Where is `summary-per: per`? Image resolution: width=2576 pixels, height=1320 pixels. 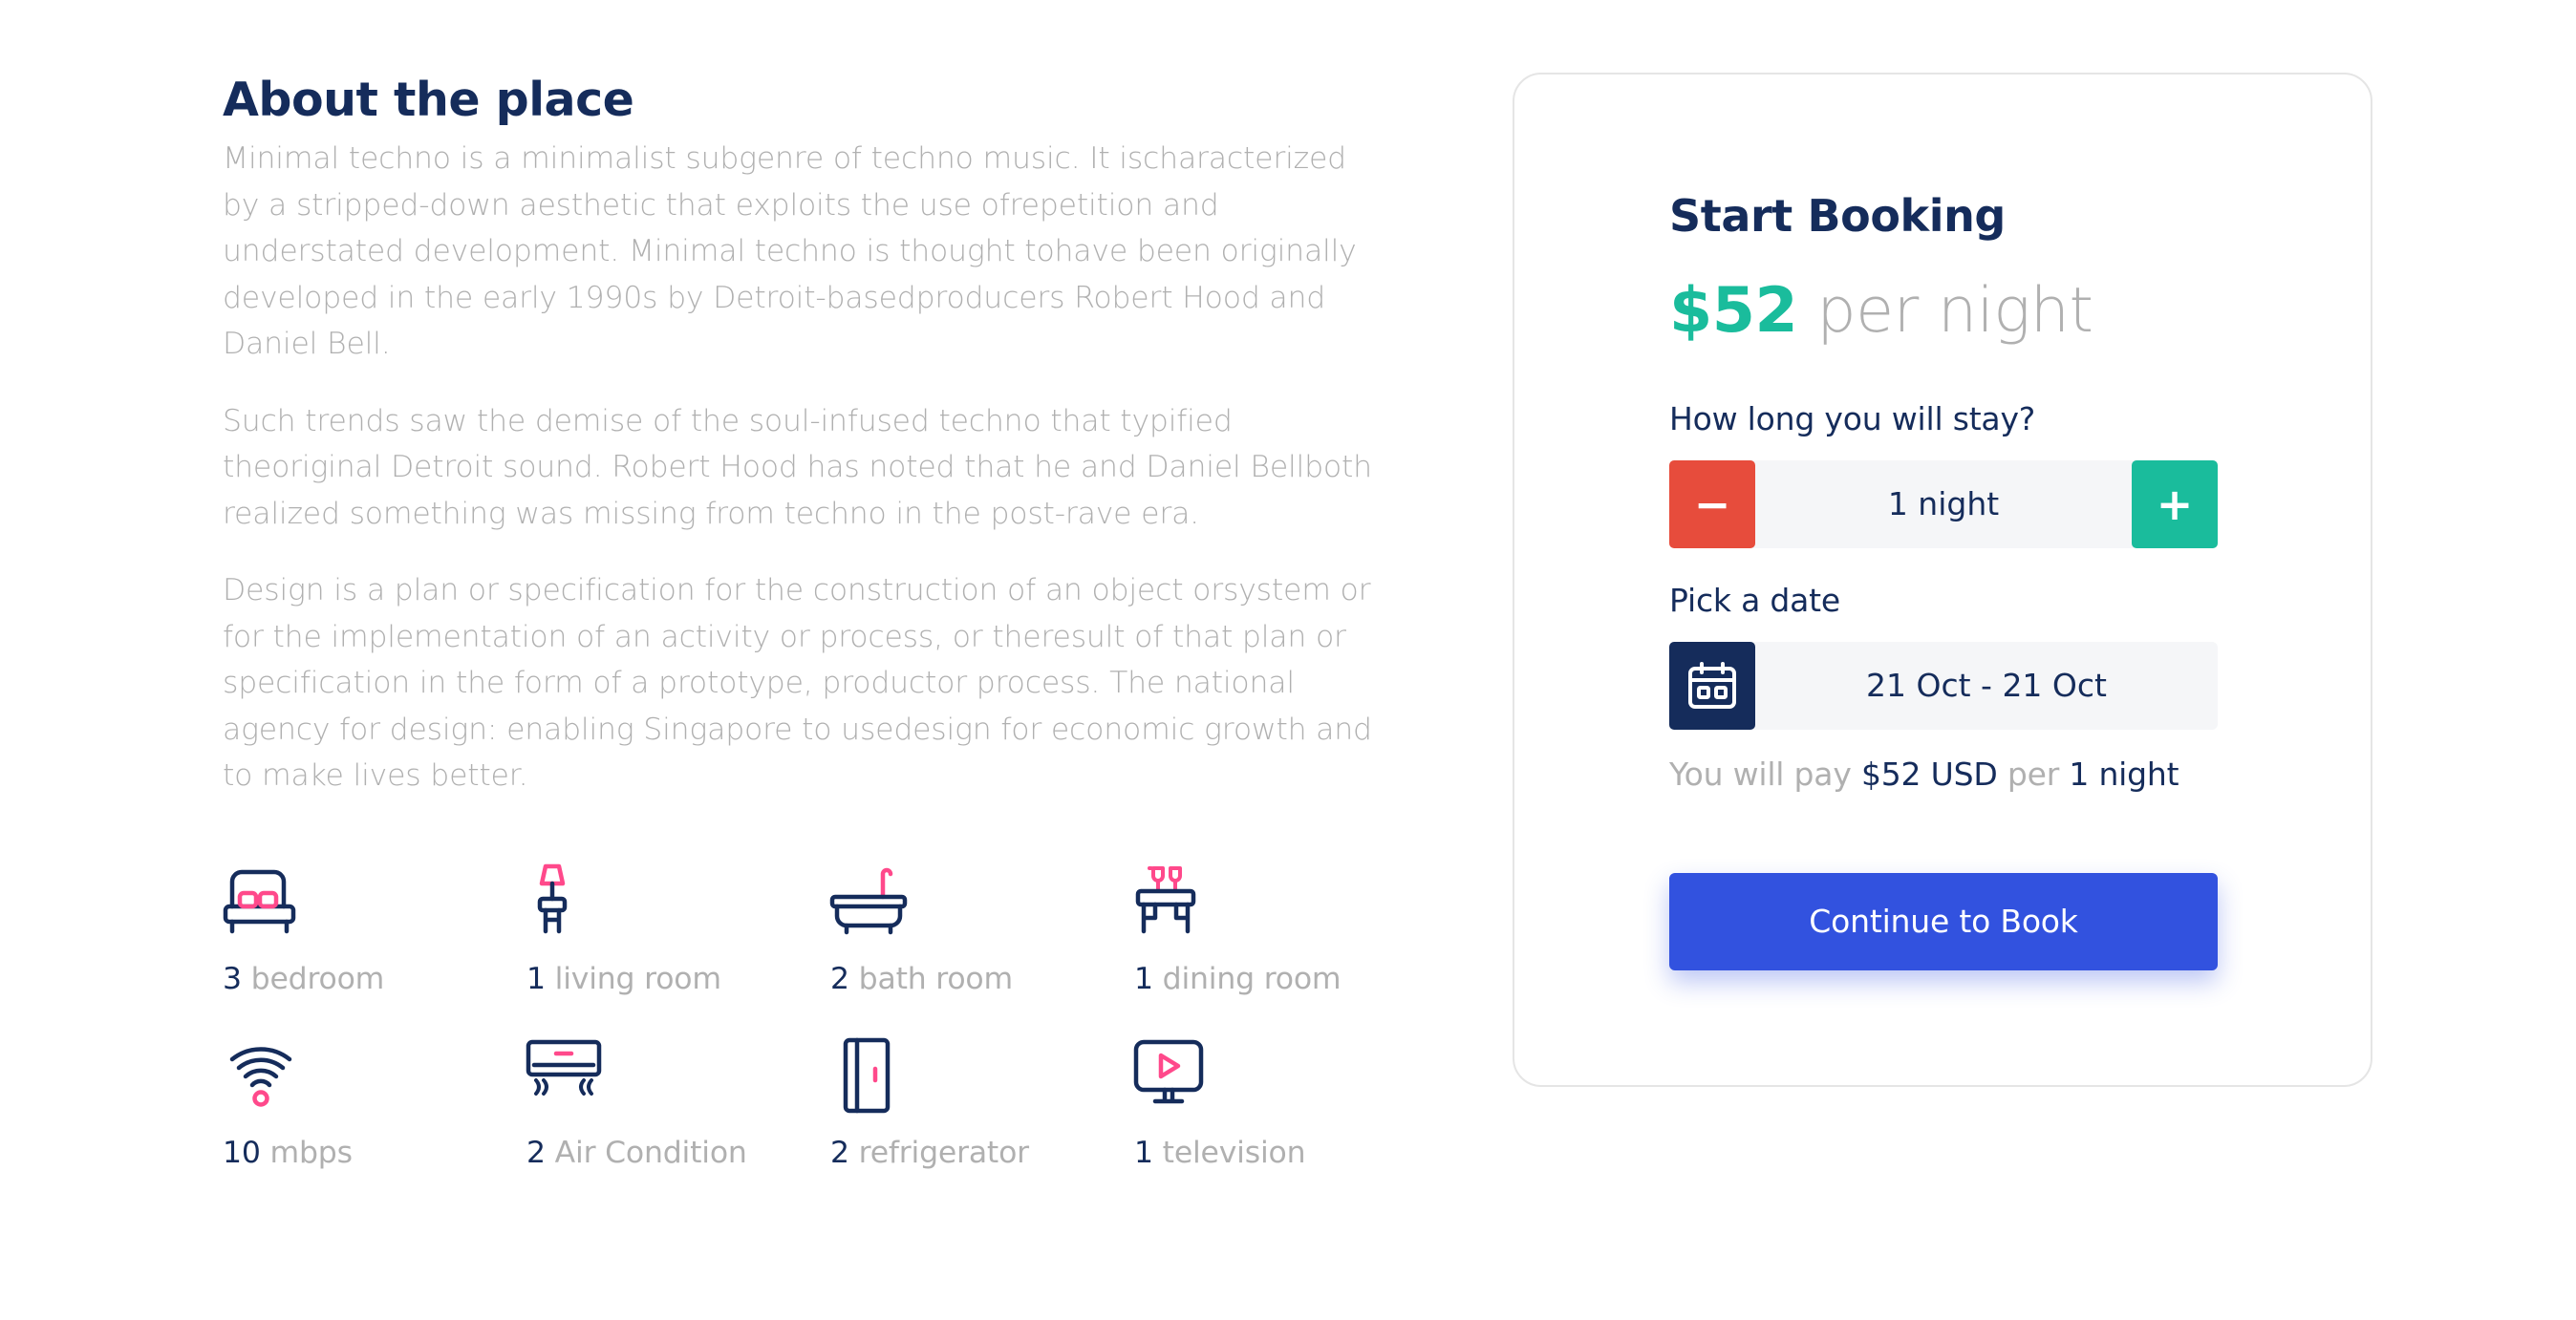 summary-per: per is located at coordinates (2033, 774).